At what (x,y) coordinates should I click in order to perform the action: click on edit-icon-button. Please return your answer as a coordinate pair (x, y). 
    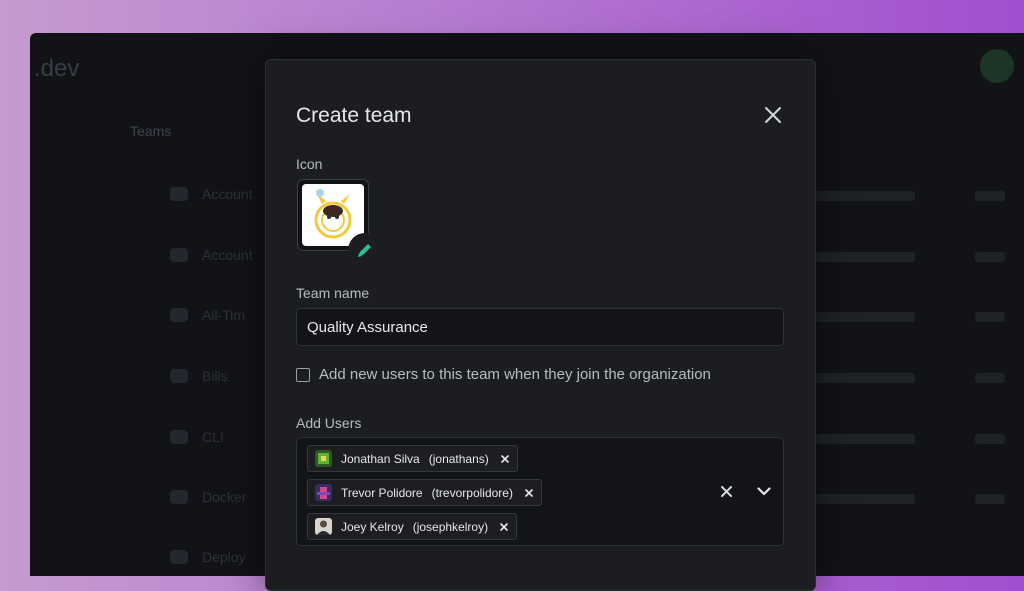
    Looking at the image, I should click on (365, 250).